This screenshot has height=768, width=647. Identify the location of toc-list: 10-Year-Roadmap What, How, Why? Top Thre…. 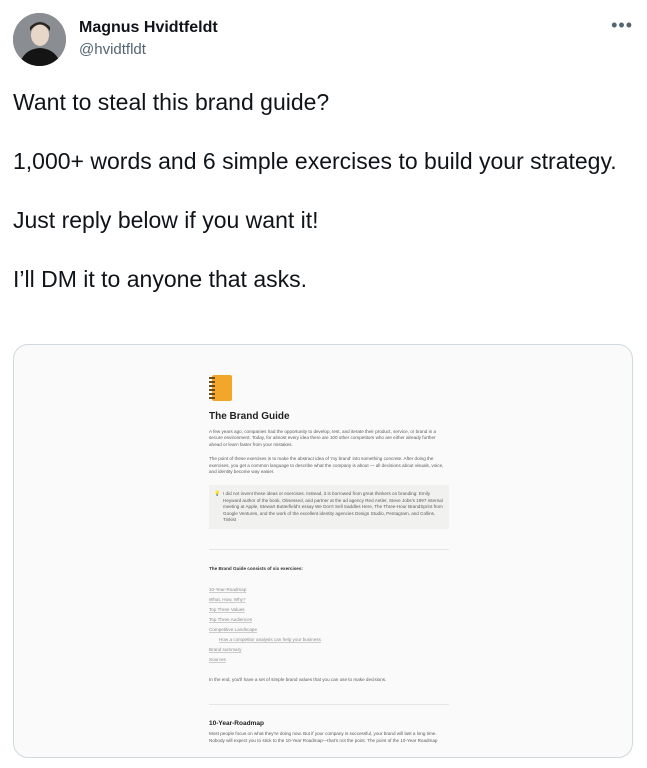
(329, 625).